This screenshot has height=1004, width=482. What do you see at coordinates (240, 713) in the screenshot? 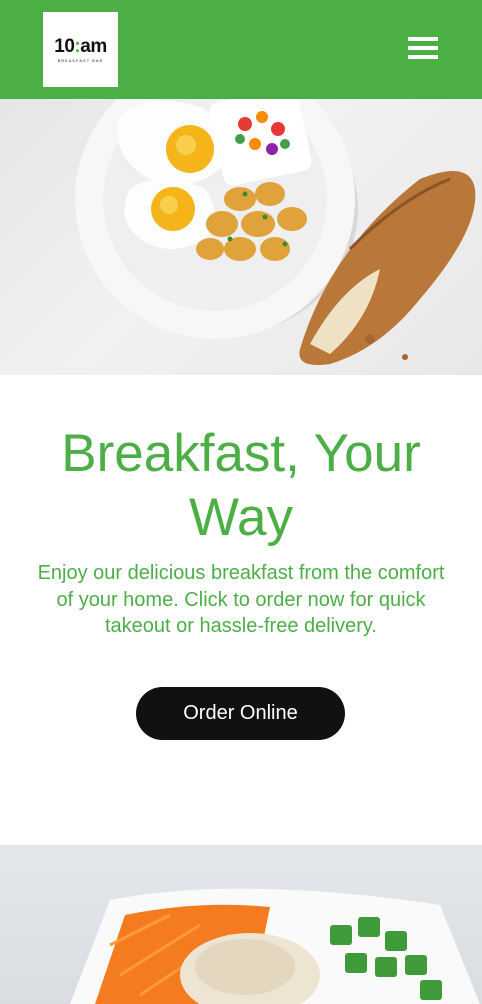
I see `order-online-button: Order Online` at bounding box center [240, 713].